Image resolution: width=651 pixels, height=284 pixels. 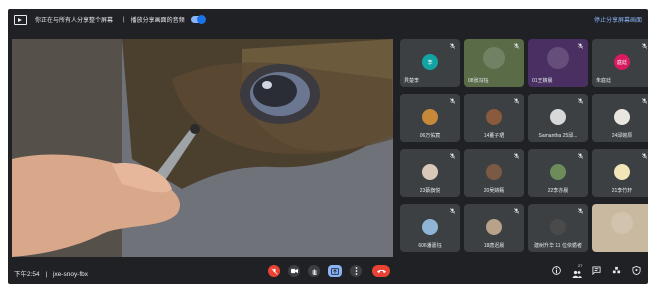 I want to click on end-call-button, so click(x=381, y=271).